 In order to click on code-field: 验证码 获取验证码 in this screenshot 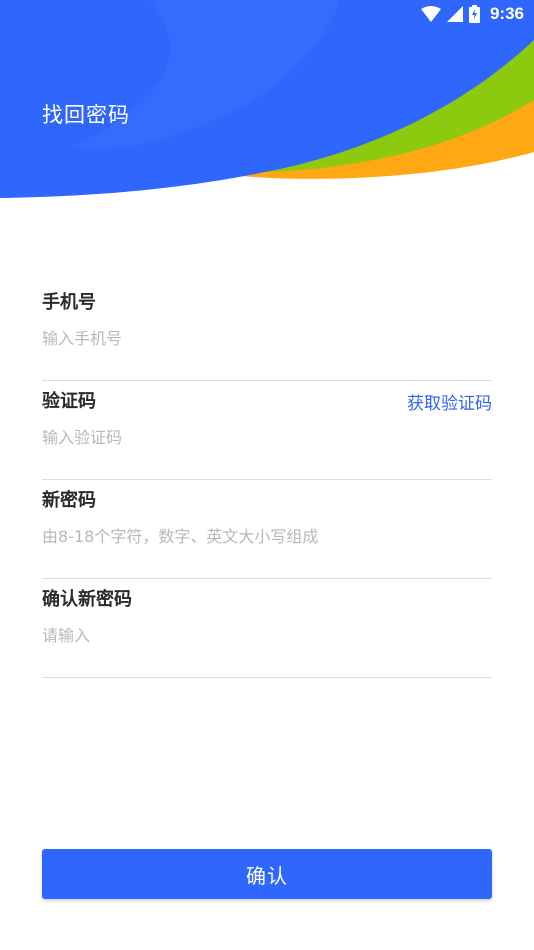, I will do `click(267, 430)`.